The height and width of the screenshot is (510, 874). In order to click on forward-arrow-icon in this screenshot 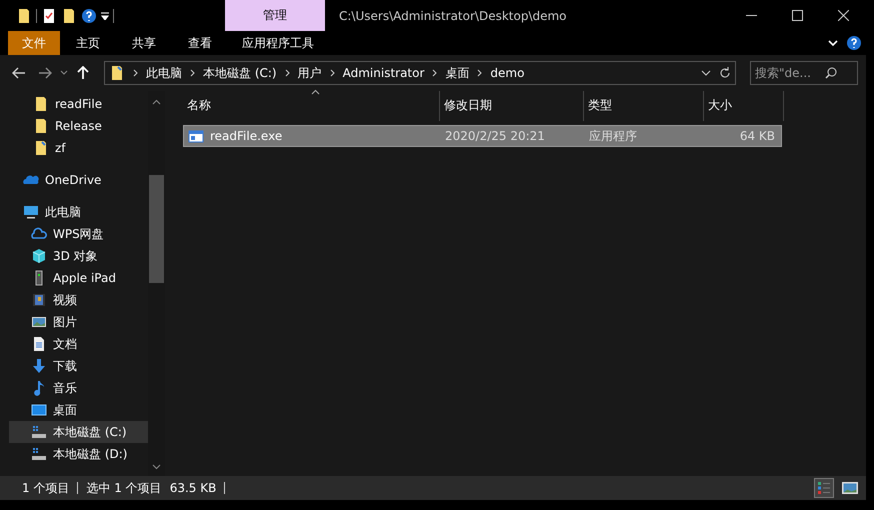, I will do `click(45, 73)`.